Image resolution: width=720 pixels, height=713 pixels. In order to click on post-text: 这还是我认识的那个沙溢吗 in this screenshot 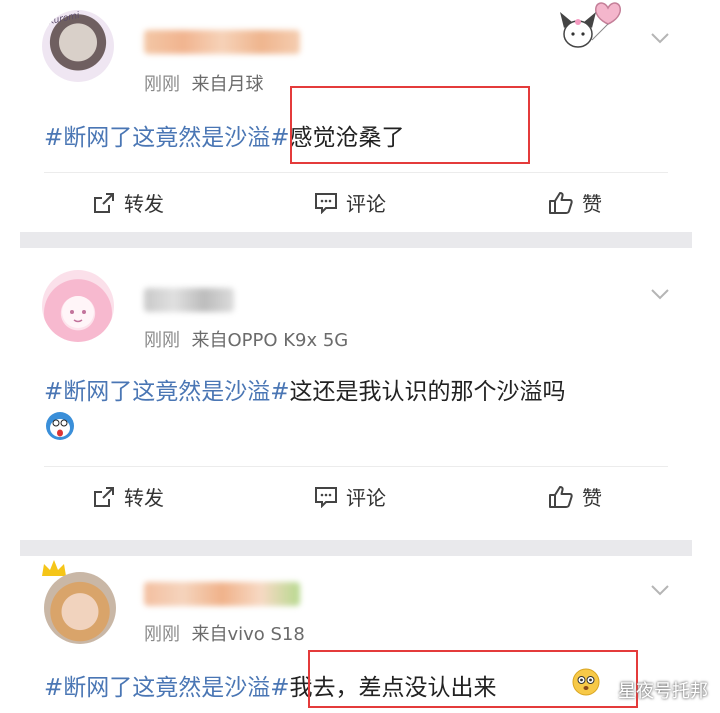, I will do `click(427, 392)`.